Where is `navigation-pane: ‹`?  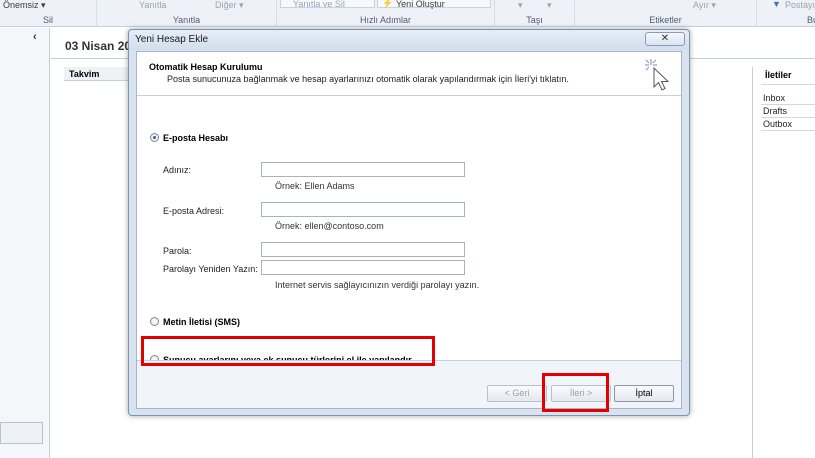 navigation-pane: ‹ is located at coordinates (25, 243).